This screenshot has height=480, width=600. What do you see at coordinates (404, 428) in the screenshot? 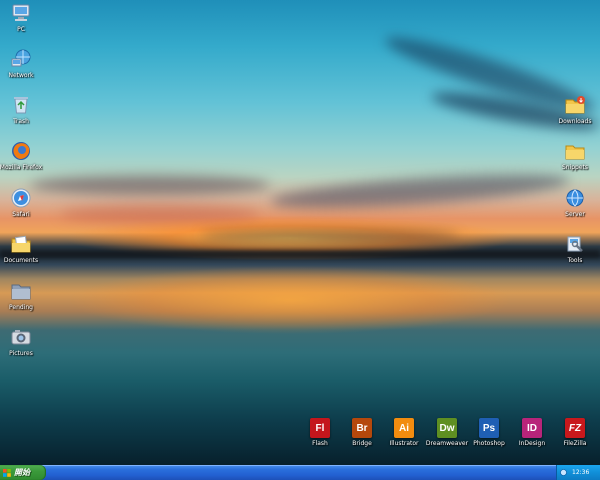
I see `illustrator-icon: Ai` at bounding box center [404, 428].